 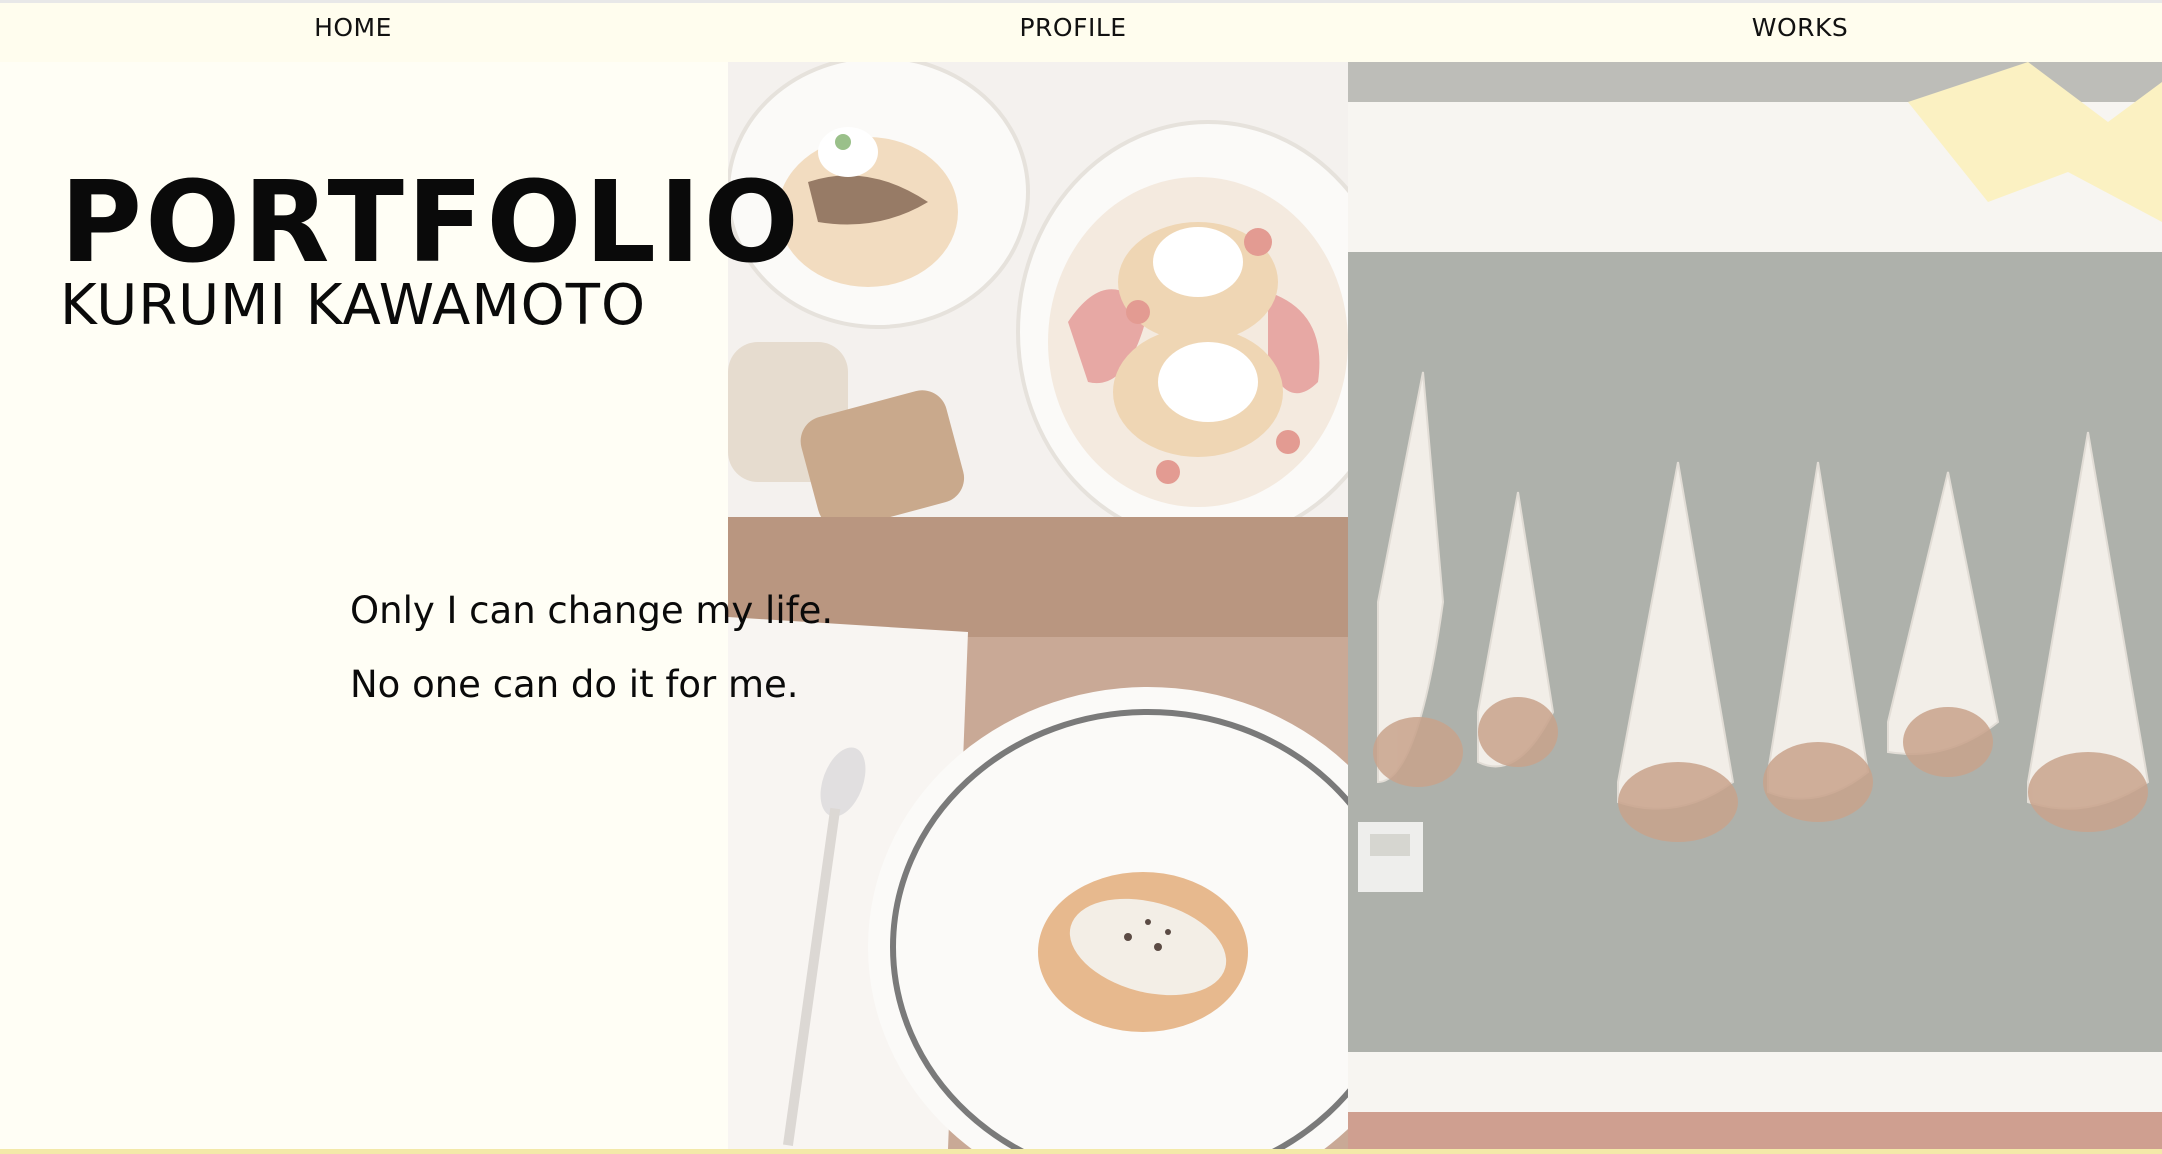 I want to click on bottom-border, so click(x=1081, y=1151).